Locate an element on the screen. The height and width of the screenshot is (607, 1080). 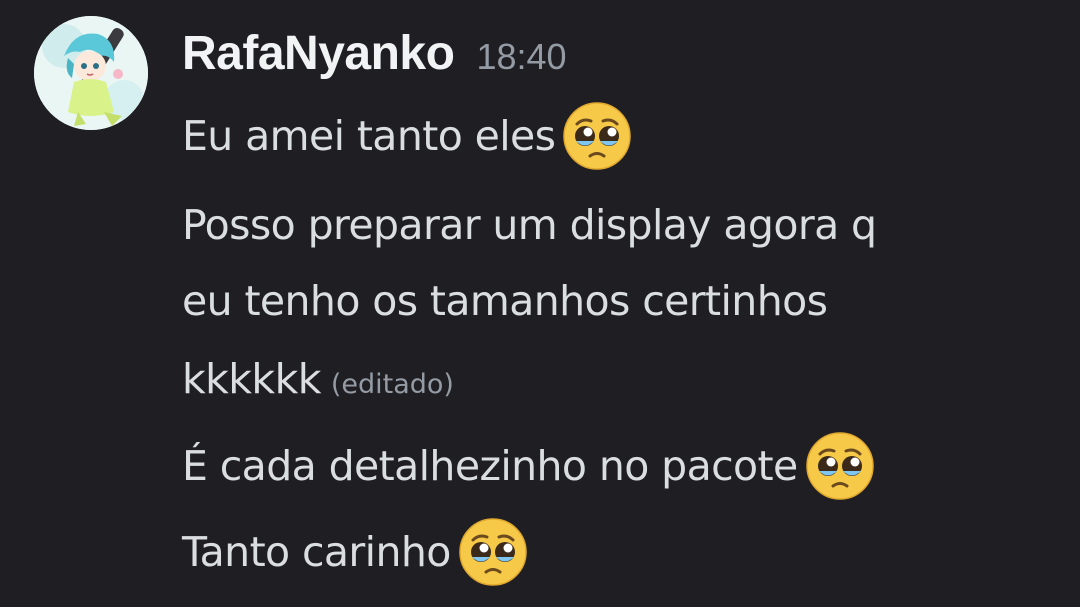
message-line: eu tenho os tamanhos certinhos is located at coordinates (505, 301).